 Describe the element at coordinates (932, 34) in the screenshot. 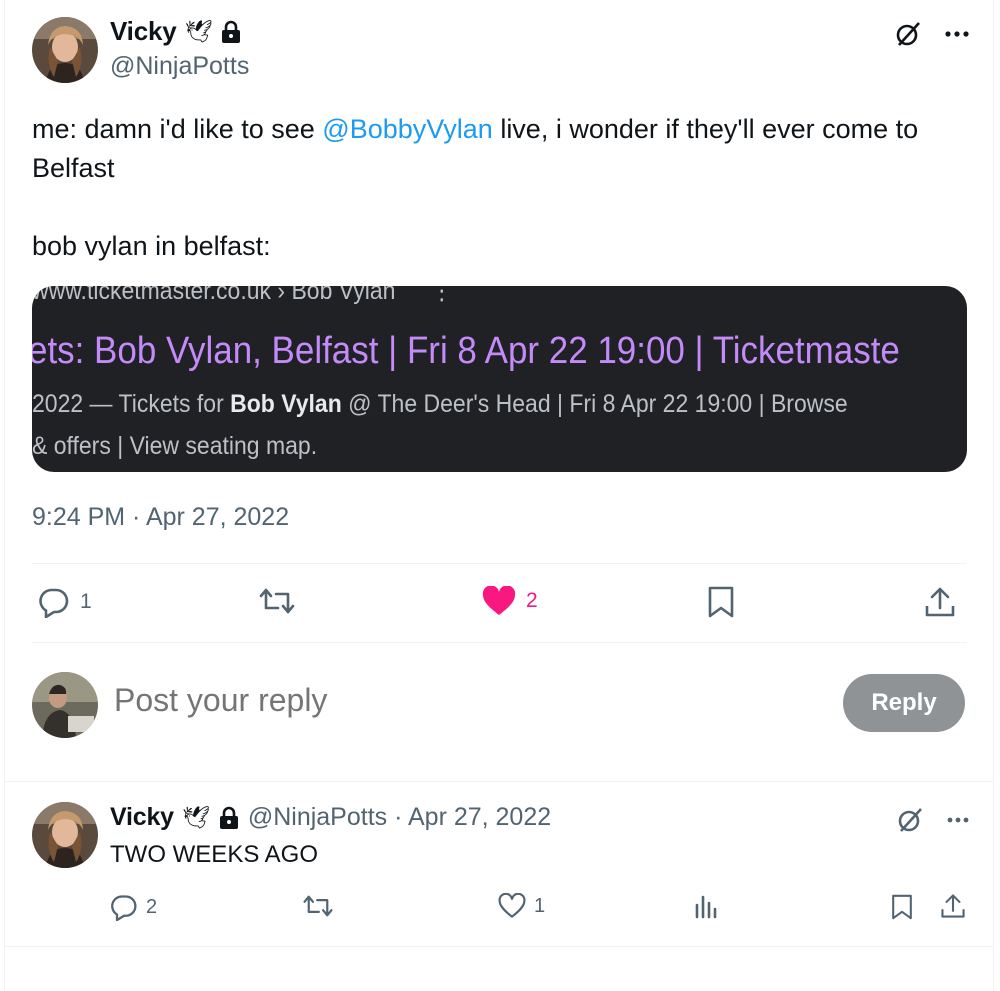

I see `tweet-top-icons` at that location.